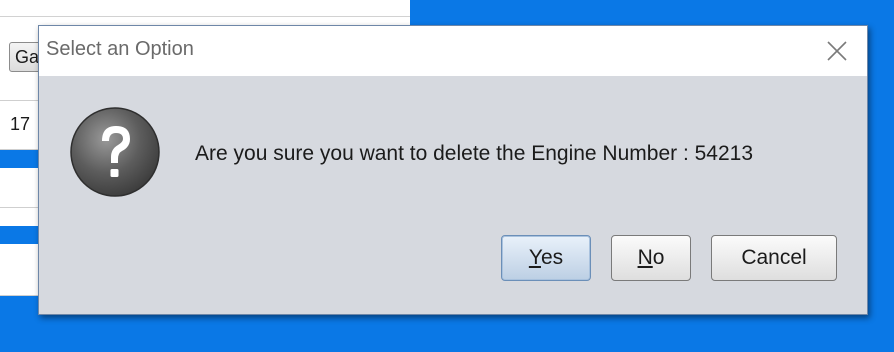 Image resolution: width=894 pixels, height=352 pixels. I want to click on yes-label-rest: es, so click(552, 257).